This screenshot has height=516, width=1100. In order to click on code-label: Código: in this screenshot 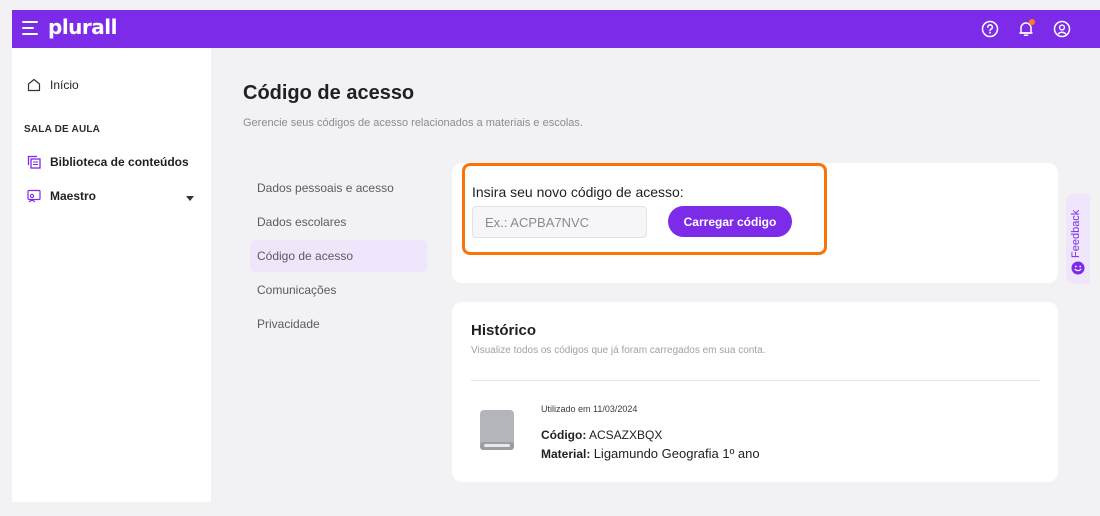, I will do `click(564, 435)`.